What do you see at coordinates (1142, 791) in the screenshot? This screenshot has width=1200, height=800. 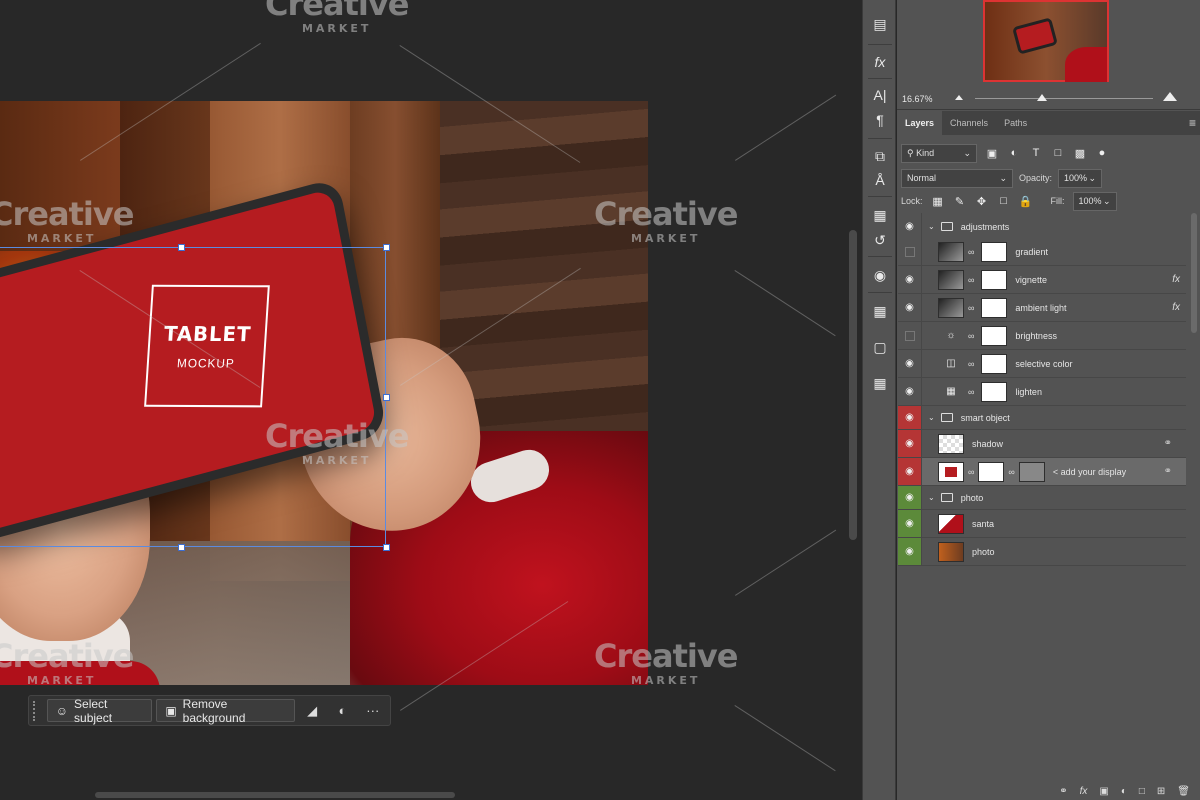 I see `new-group-icon: □` at bounding box center [1142, 791].